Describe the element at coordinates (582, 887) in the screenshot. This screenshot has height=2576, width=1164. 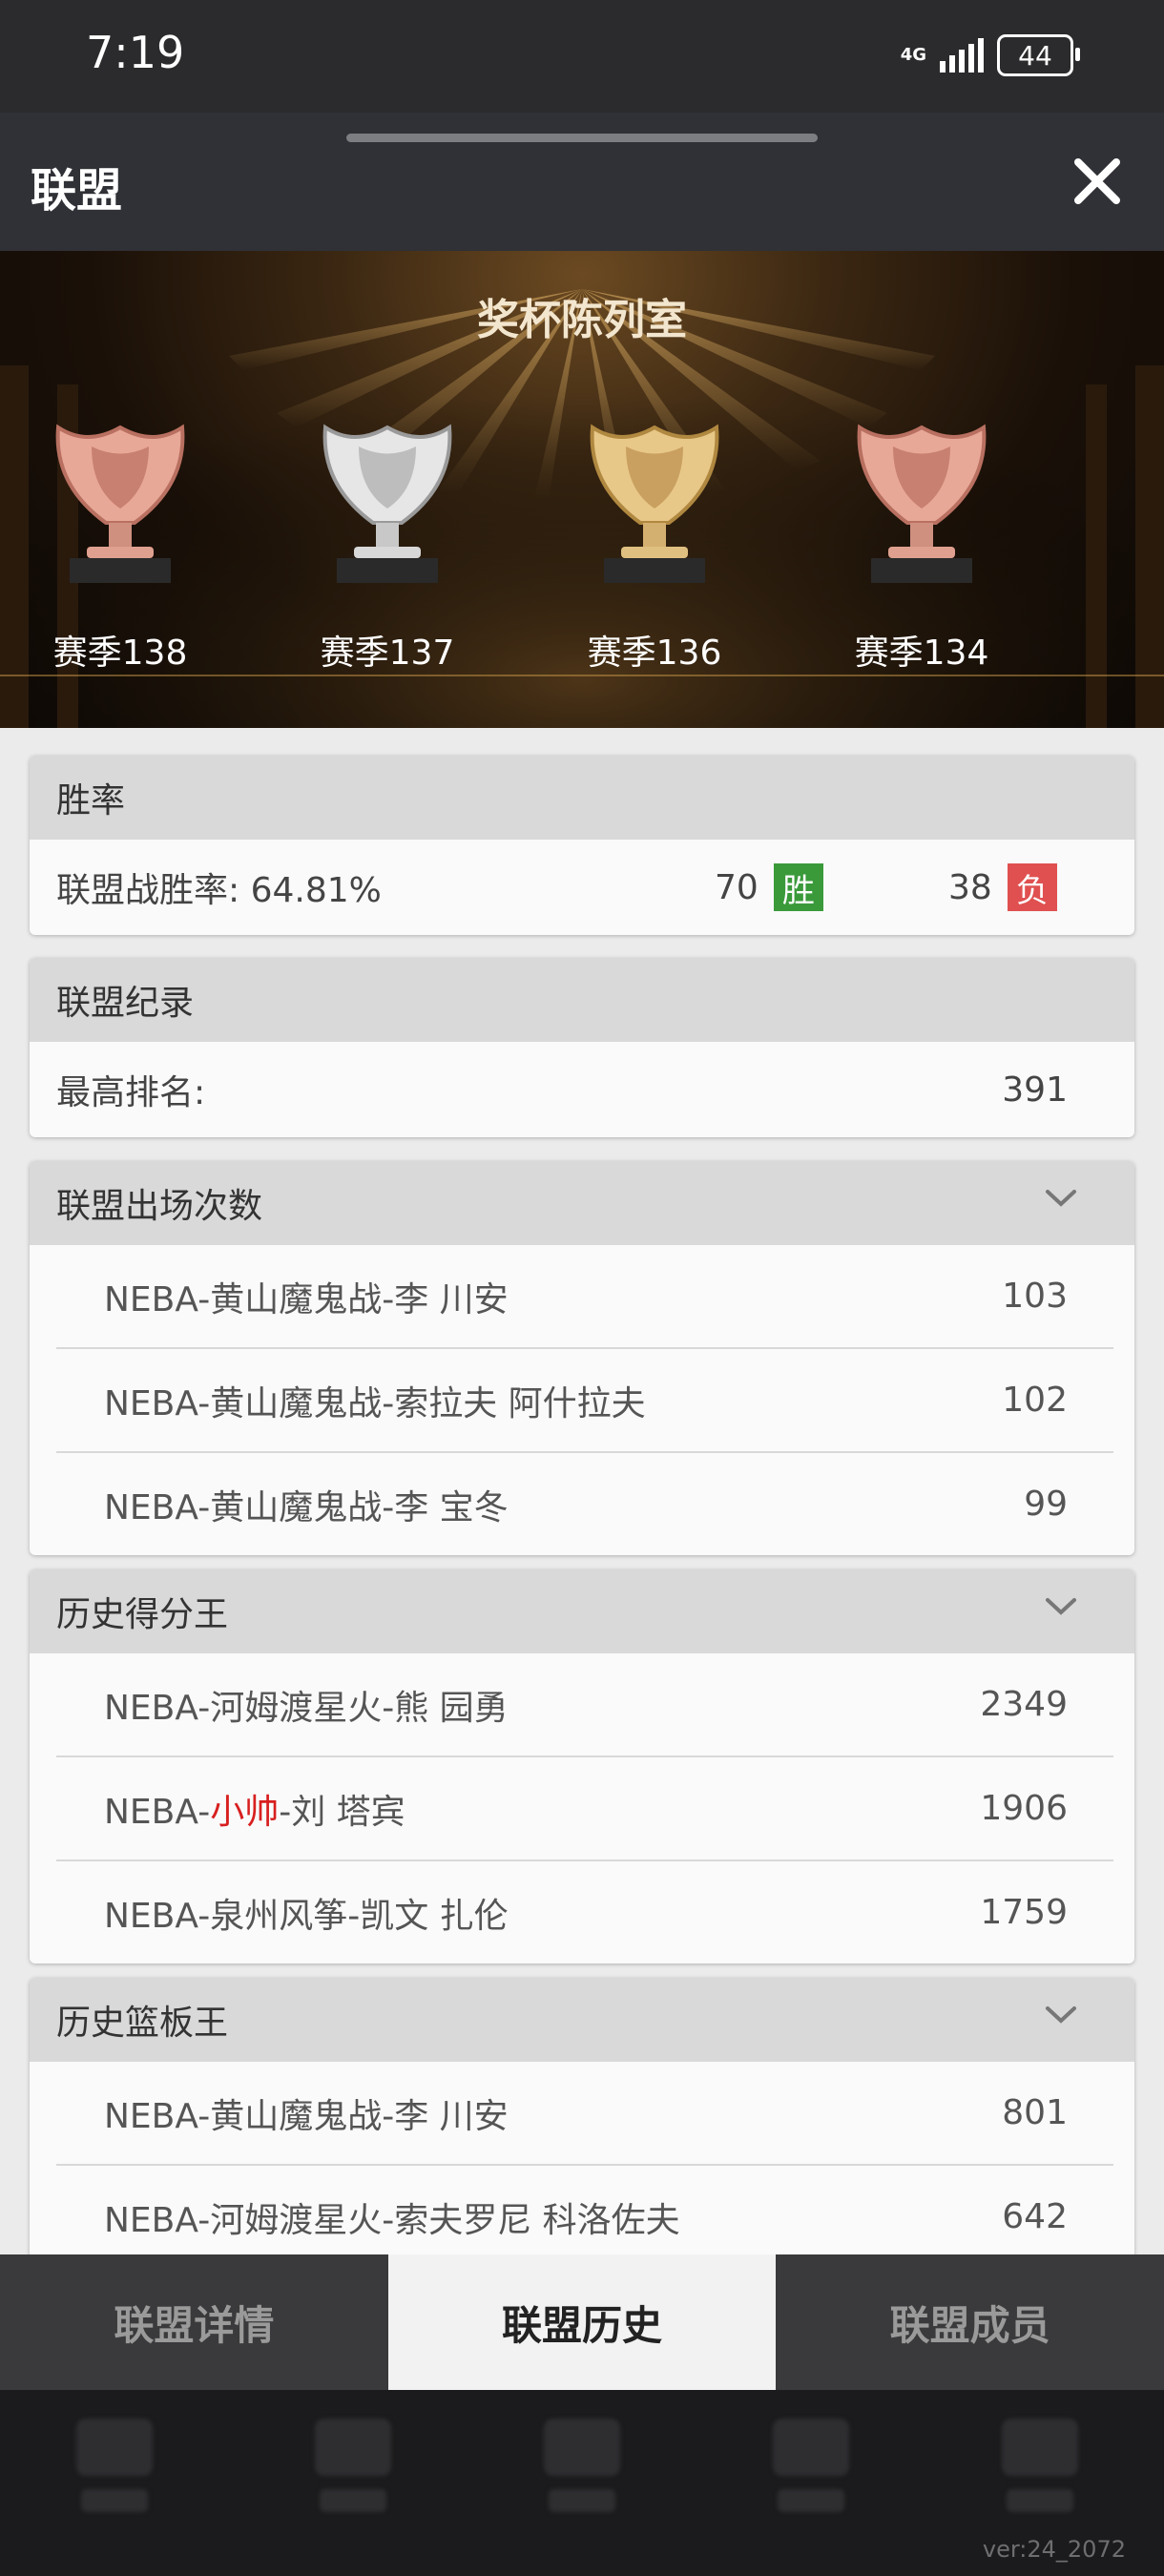
I see `win-rate-row: 联盟战胜率: 64.81% 70 胜 38 负` at that location.